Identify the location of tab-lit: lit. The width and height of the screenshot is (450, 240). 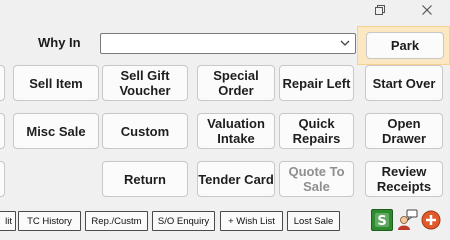
(8, 221).